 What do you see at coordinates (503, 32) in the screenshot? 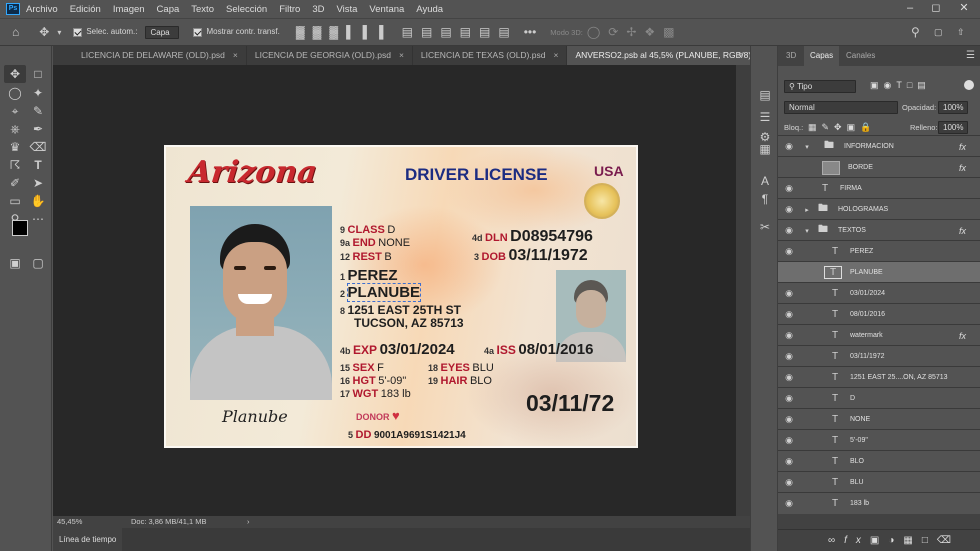
I see `distribute-right-icon: ▤` at bounding box center [503, 32].